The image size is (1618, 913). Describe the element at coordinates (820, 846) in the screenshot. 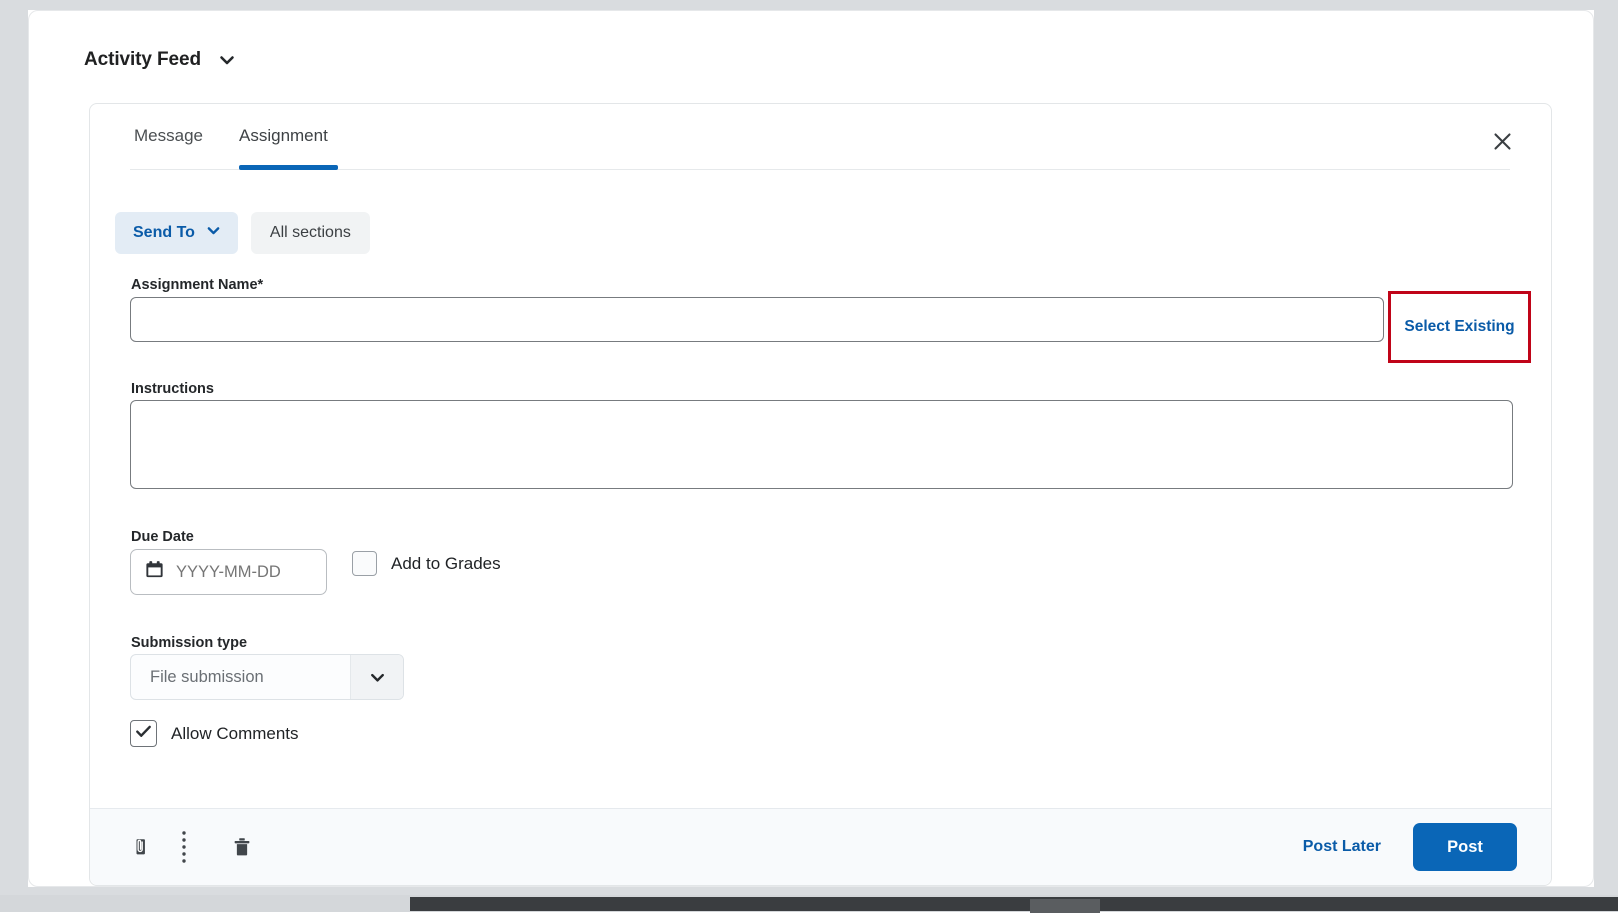

I see `composer-footer: Post Later Post` at that location.